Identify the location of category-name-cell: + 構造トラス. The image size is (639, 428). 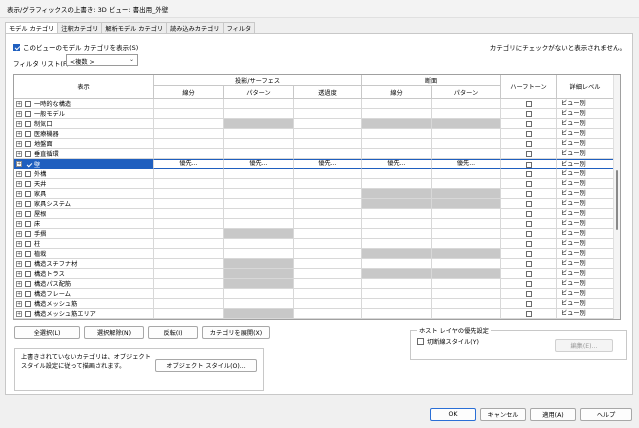
(84, 274).